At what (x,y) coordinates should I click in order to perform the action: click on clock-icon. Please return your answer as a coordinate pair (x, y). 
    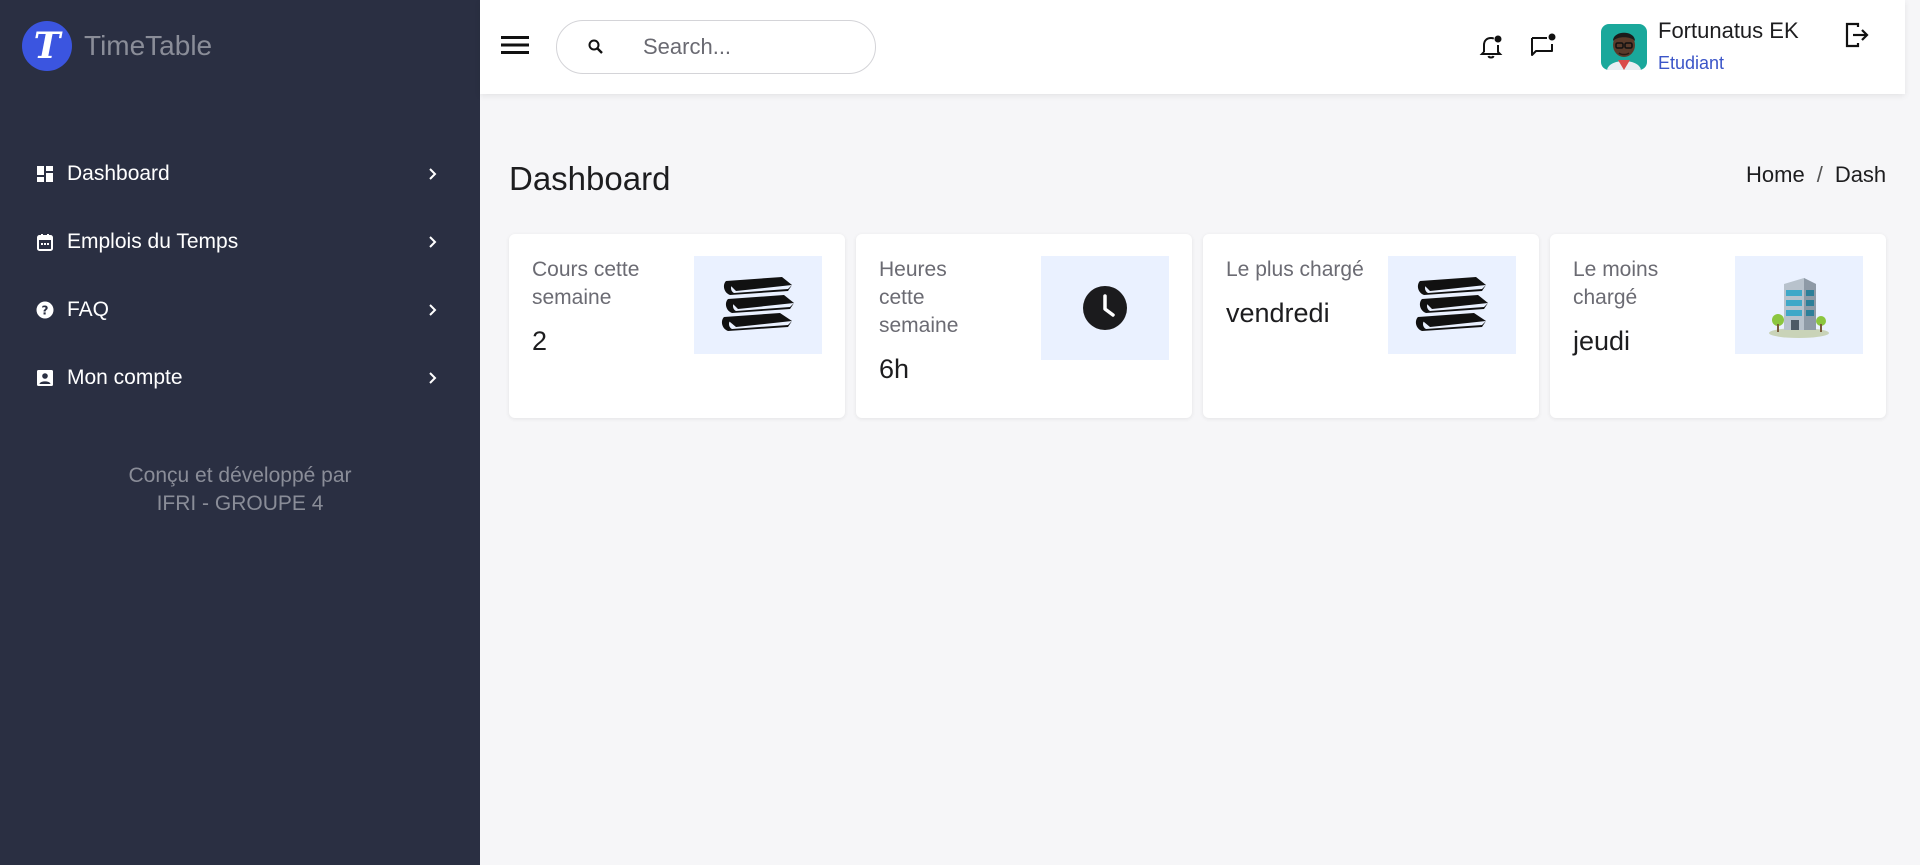
    Looking at the image, I should click on (1105, 308).